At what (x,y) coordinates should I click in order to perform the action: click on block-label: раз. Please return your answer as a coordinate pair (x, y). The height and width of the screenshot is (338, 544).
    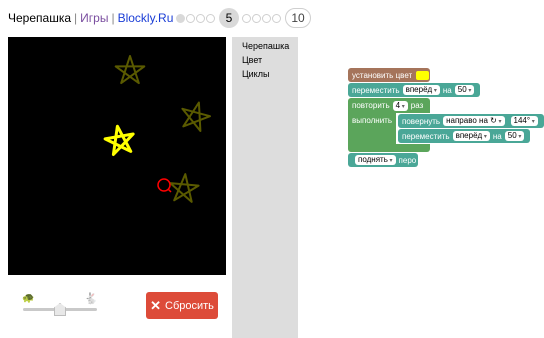
    Looking at the image, I should click on (417, 105).